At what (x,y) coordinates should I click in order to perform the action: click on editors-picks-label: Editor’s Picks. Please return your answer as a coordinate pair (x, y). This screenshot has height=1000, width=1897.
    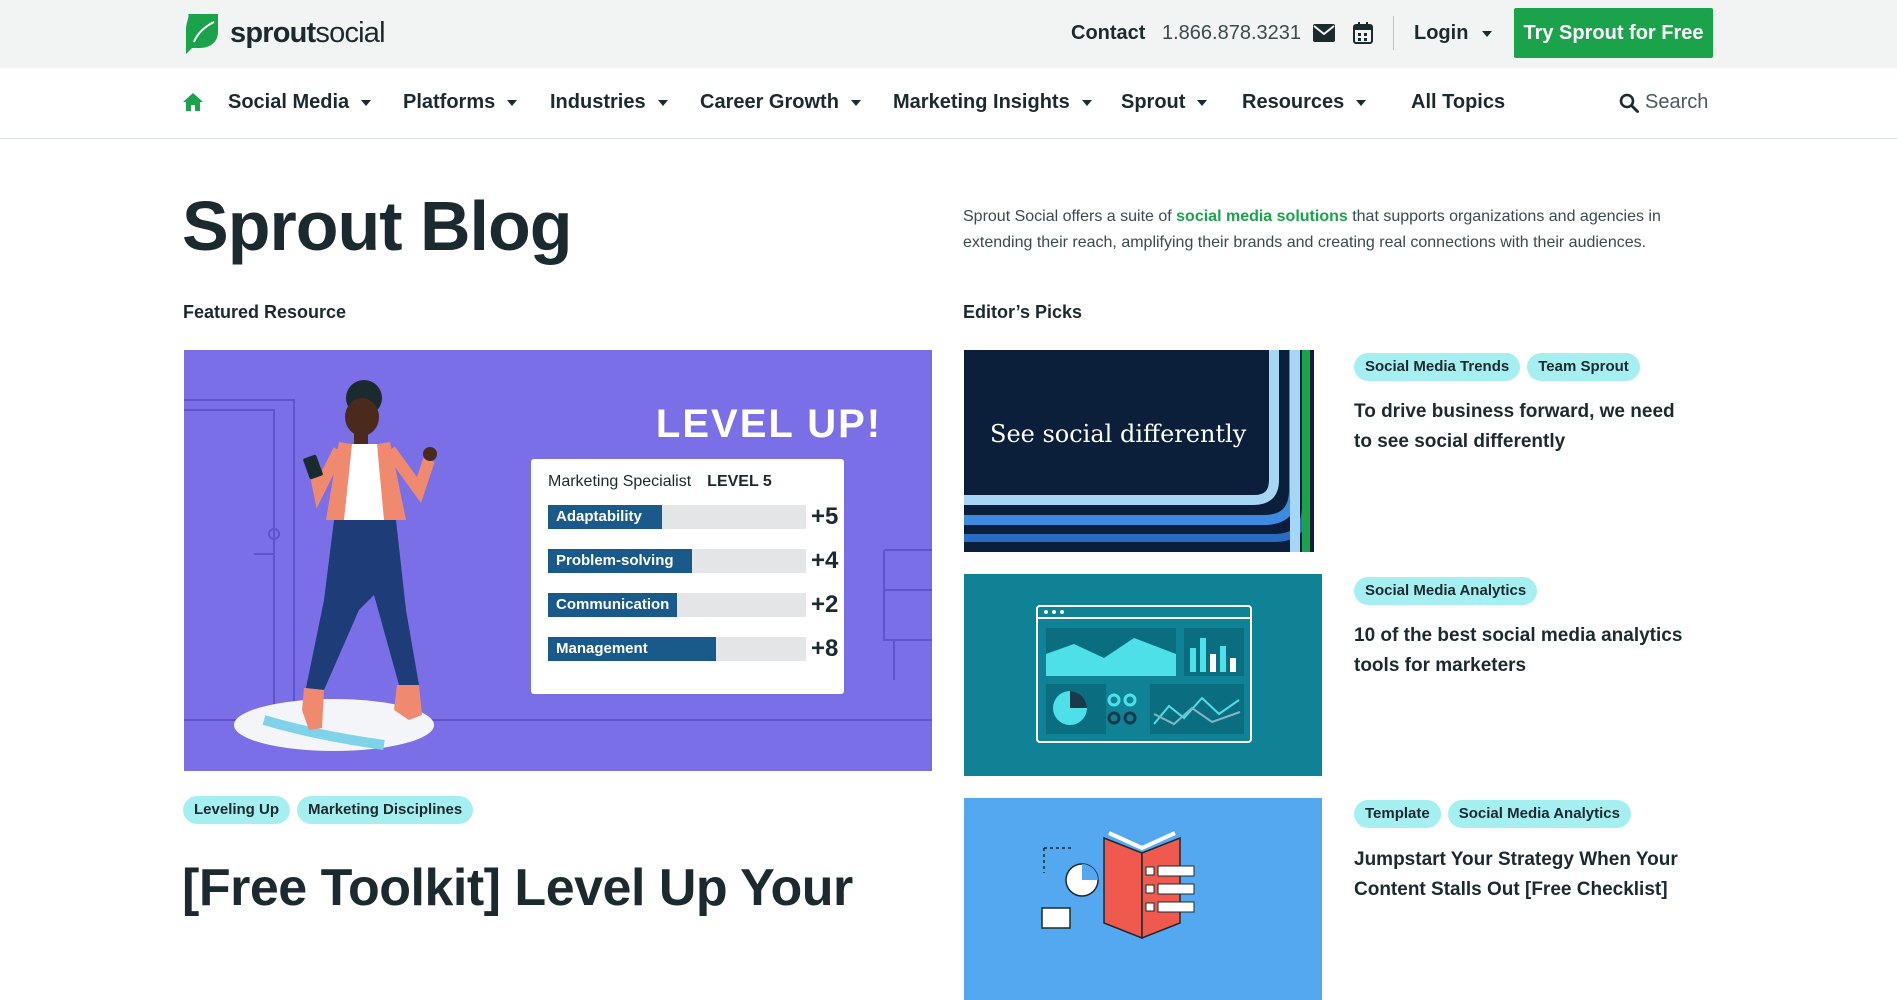
    Looking at the image, I should click on (1023, 312).